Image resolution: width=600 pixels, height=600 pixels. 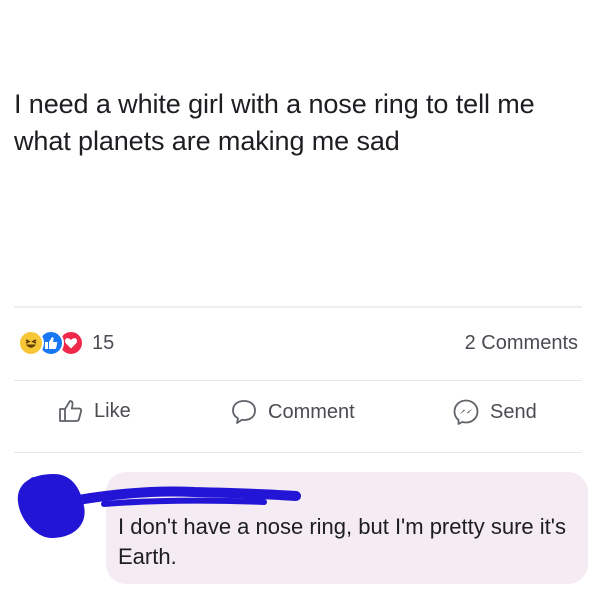 What do you see at coordinates (187, 496) in the screenshot?
I see `redacted-name-scribble` at bounding box center [187, 496].